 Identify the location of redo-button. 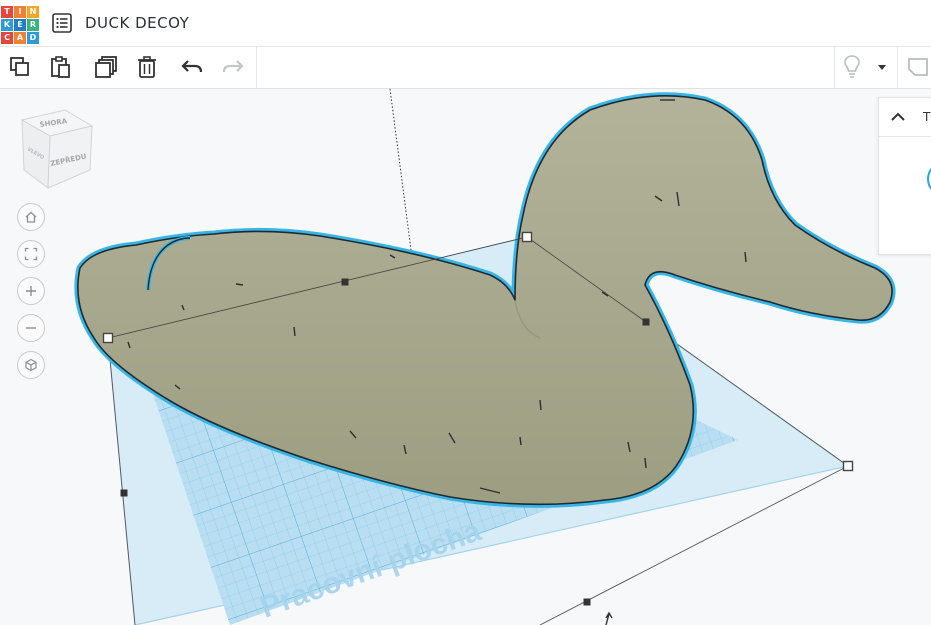
(233, 67).